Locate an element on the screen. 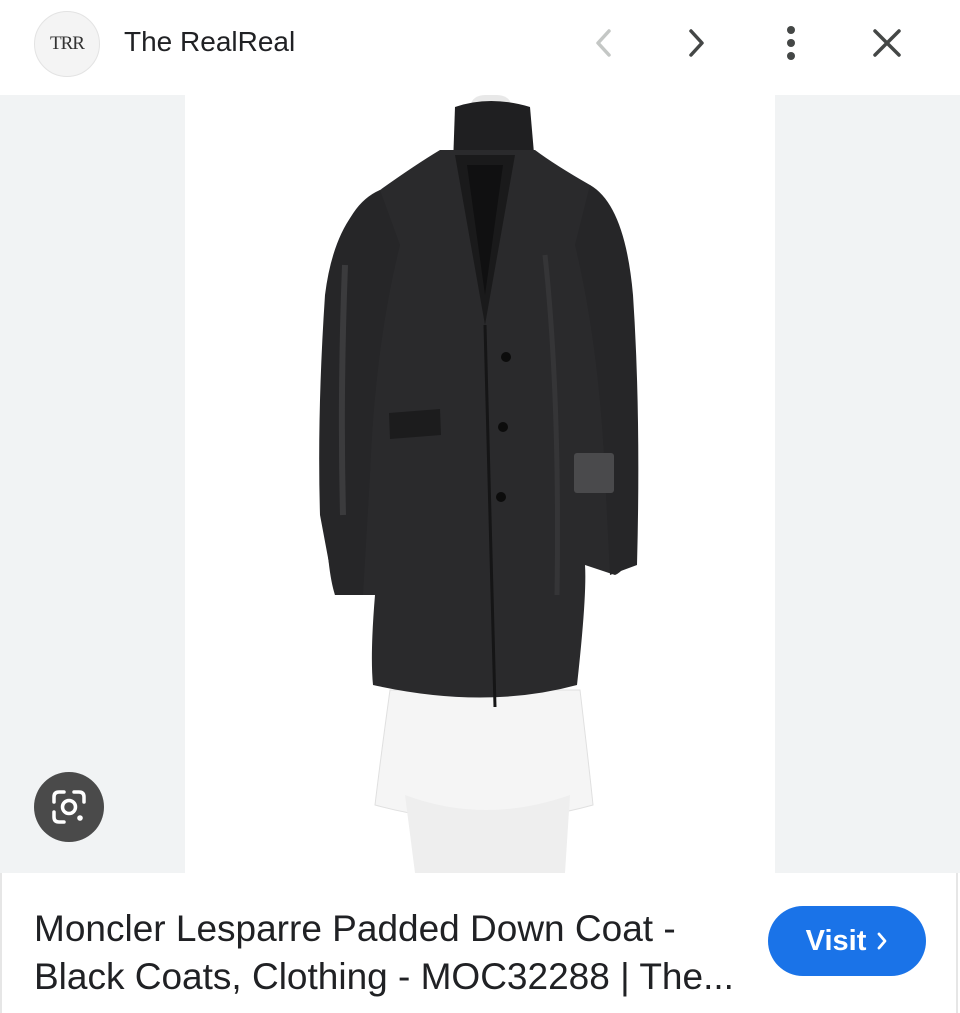 Image resolution: width=960 pixels, height=1013 pixels. google-lens-icon is located at coordinates (69, 807).